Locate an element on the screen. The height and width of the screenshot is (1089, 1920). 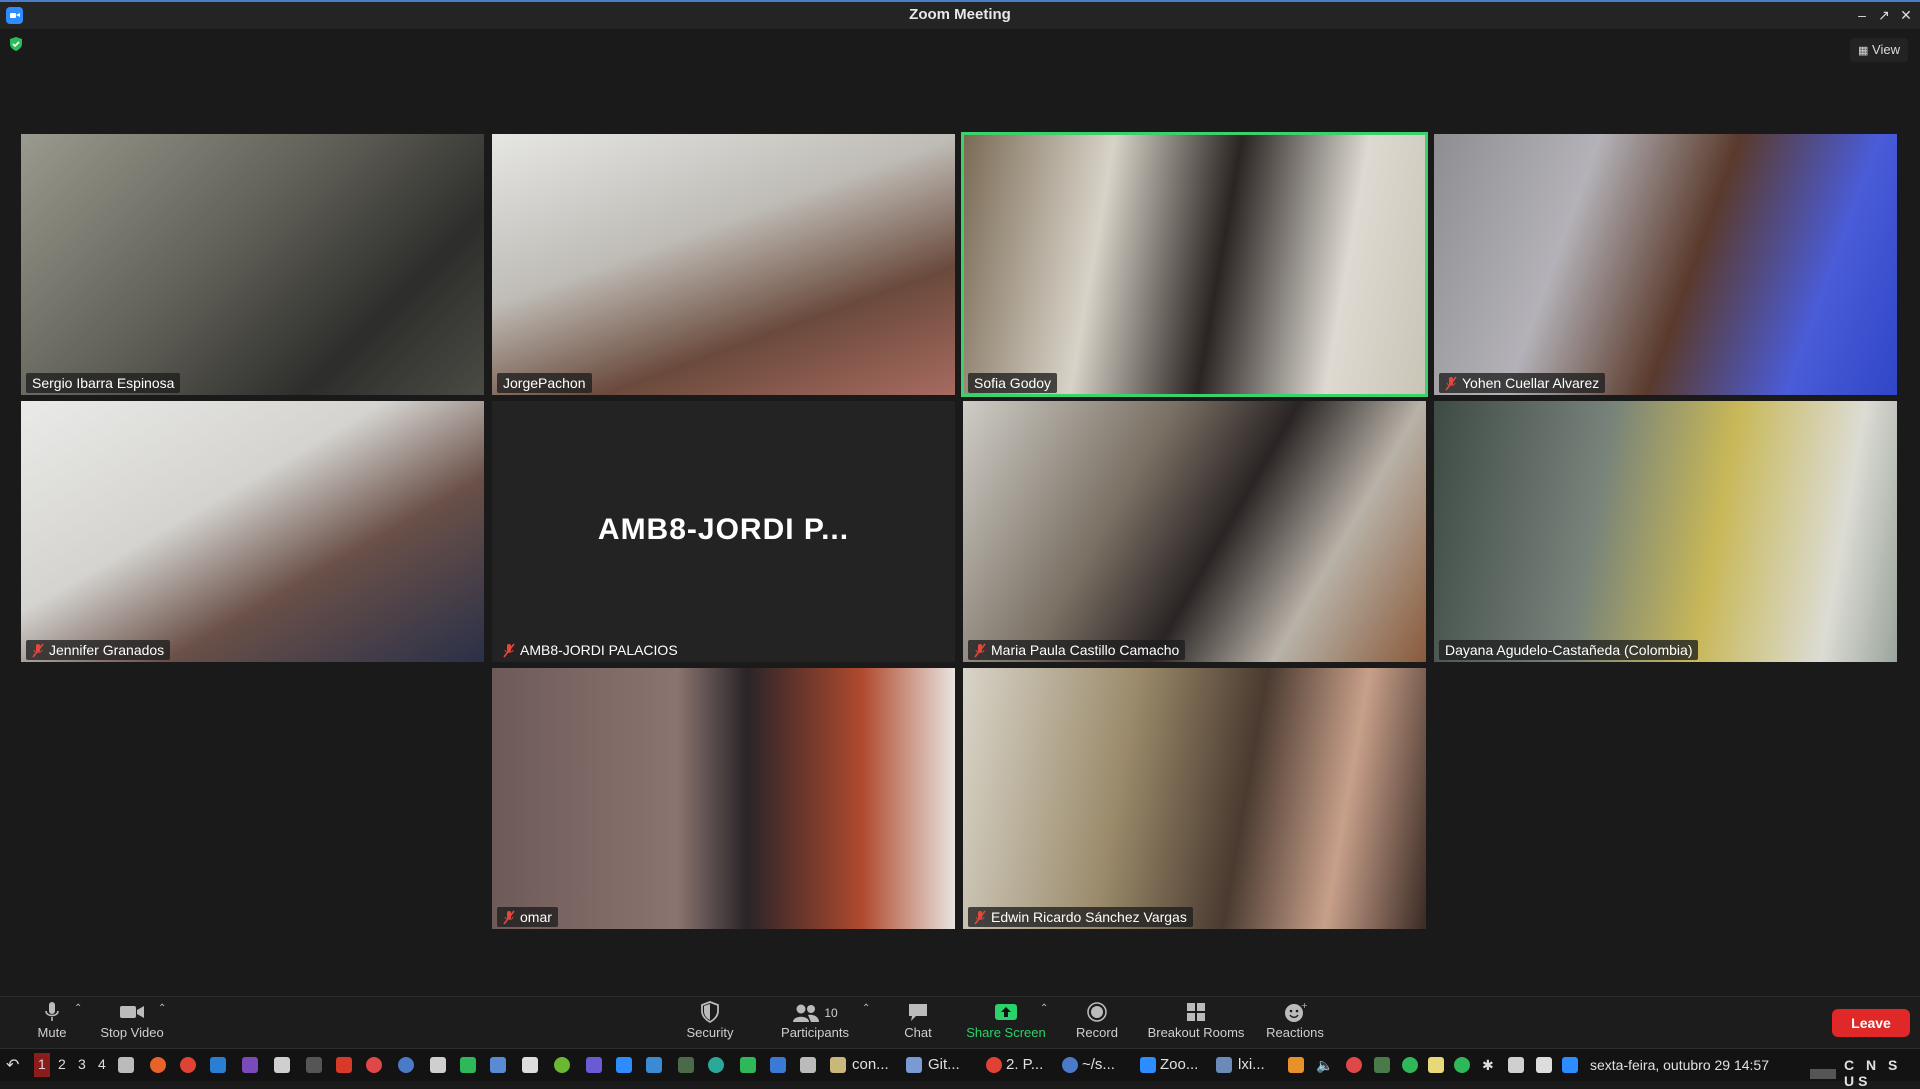
participants-button: 10 Participants is located at coordinates (815, 1020).